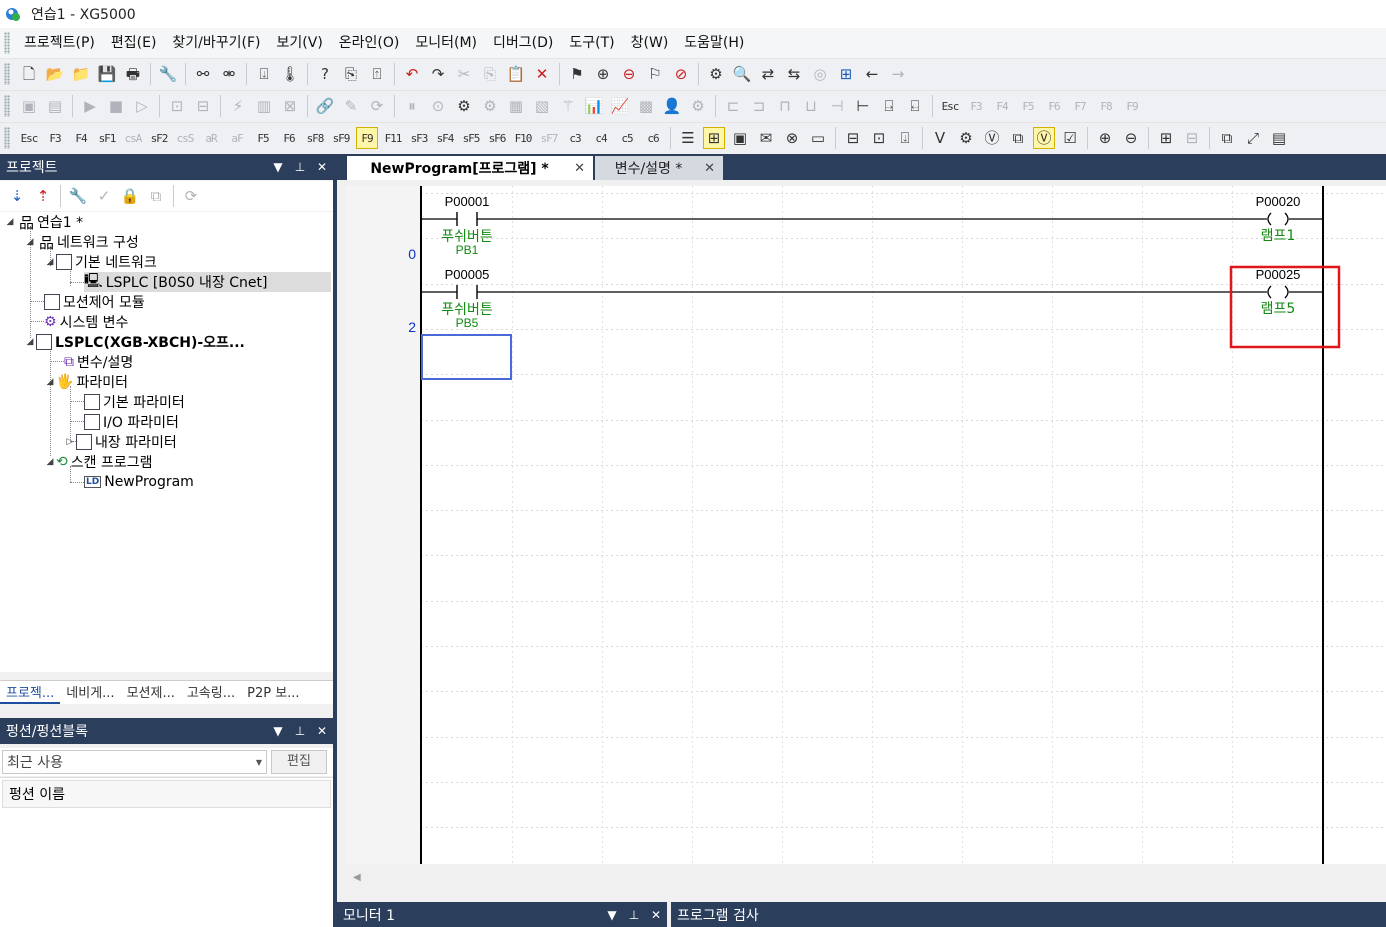 This screenshot has height=927, width=1386. I want to click on fkey-f7-button: F7, so click(1080, 106).